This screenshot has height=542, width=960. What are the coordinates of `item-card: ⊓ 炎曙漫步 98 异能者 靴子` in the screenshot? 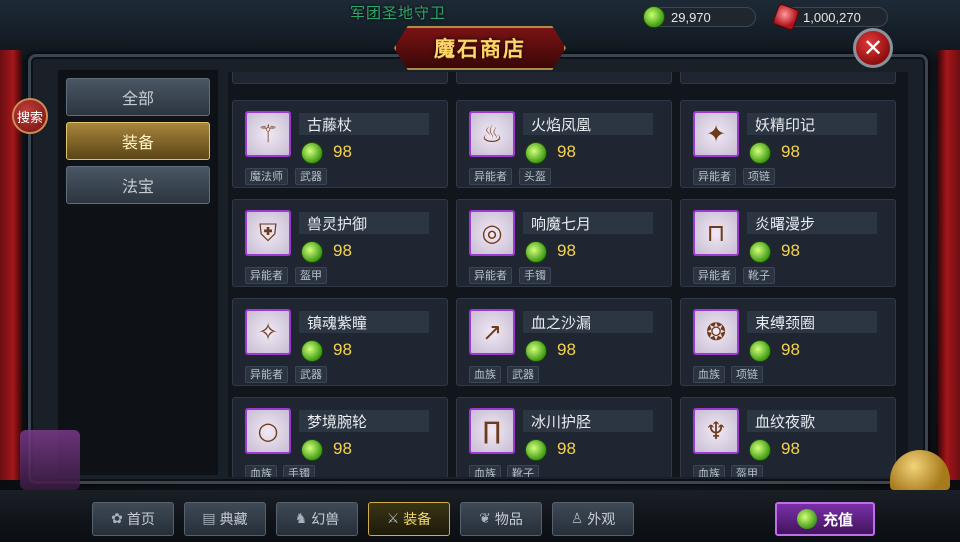 It's located at (788, 243).